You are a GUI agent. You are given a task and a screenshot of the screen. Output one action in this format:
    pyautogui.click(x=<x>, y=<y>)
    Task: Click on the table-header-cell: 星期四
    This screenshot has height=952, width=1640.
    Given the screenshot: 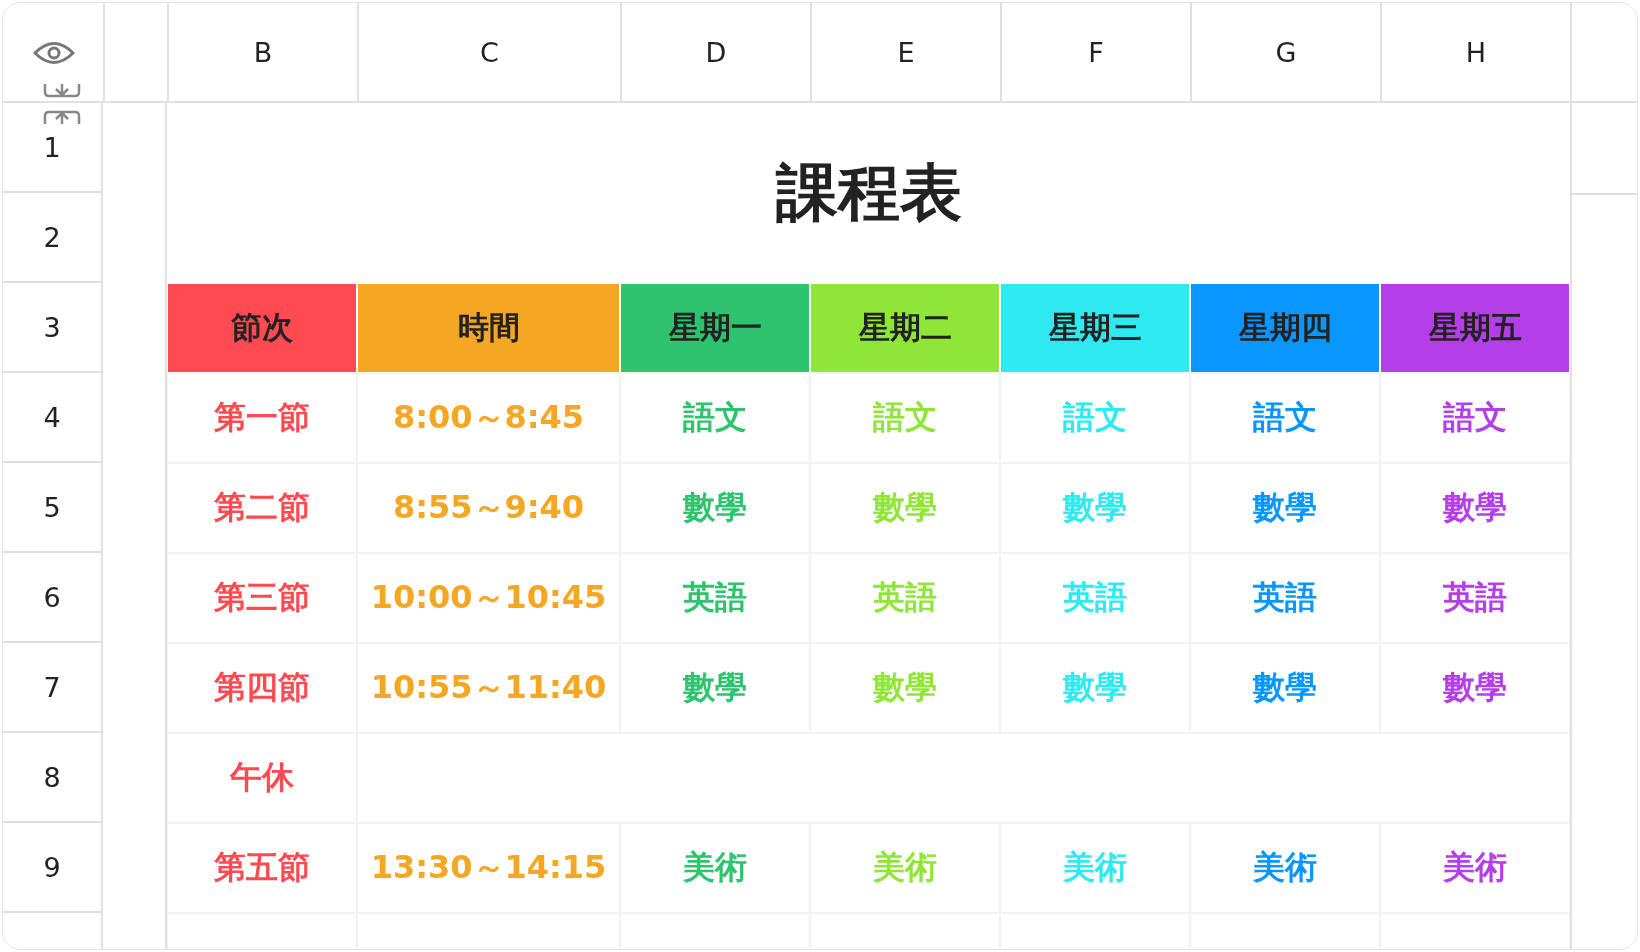 What is the action you would take?
    pyautogui.click(x=1285, y=328)
    